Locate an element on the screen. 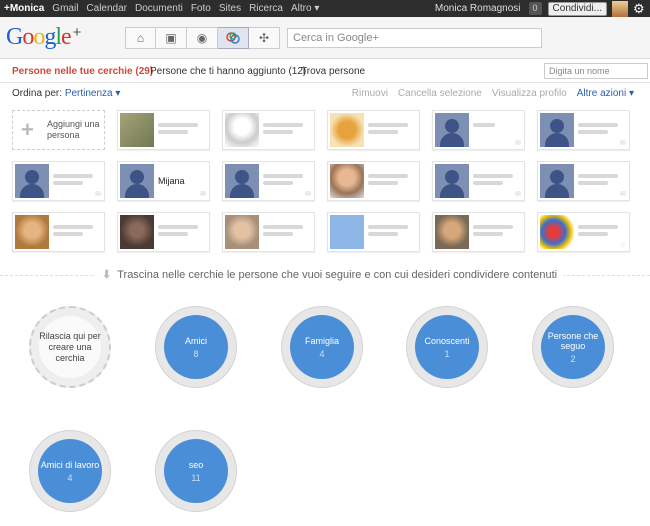 Image resolution: width=650 pixels, height=526 pixels. add-person-card: + Aggiungi una persona is located at coordinates (58, 130).